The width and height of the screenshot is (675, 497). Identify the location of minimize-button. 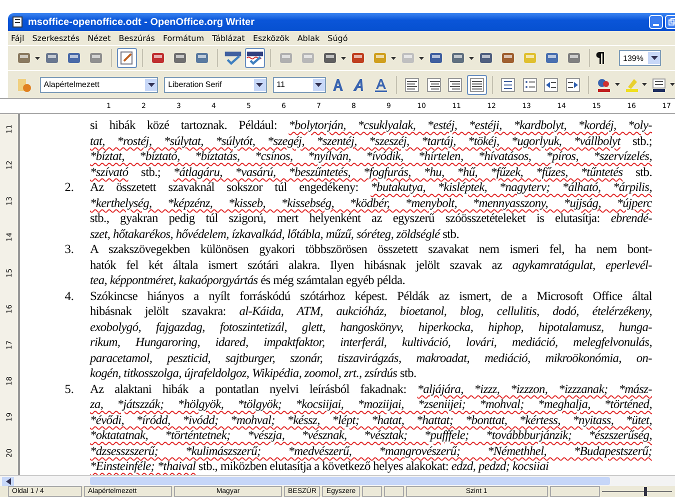
(656, 22).